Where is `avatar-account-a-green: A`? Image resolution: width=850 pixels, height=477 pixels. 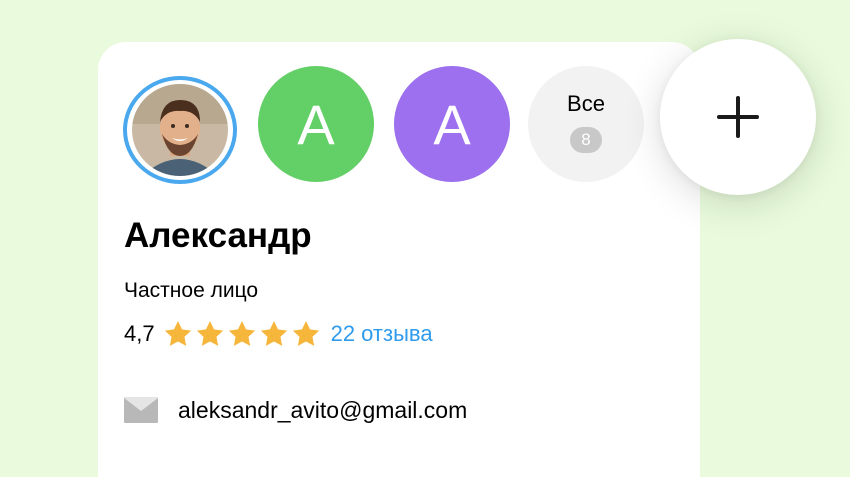
avatar-account-a-green: A is located at coordinates (316, 124).